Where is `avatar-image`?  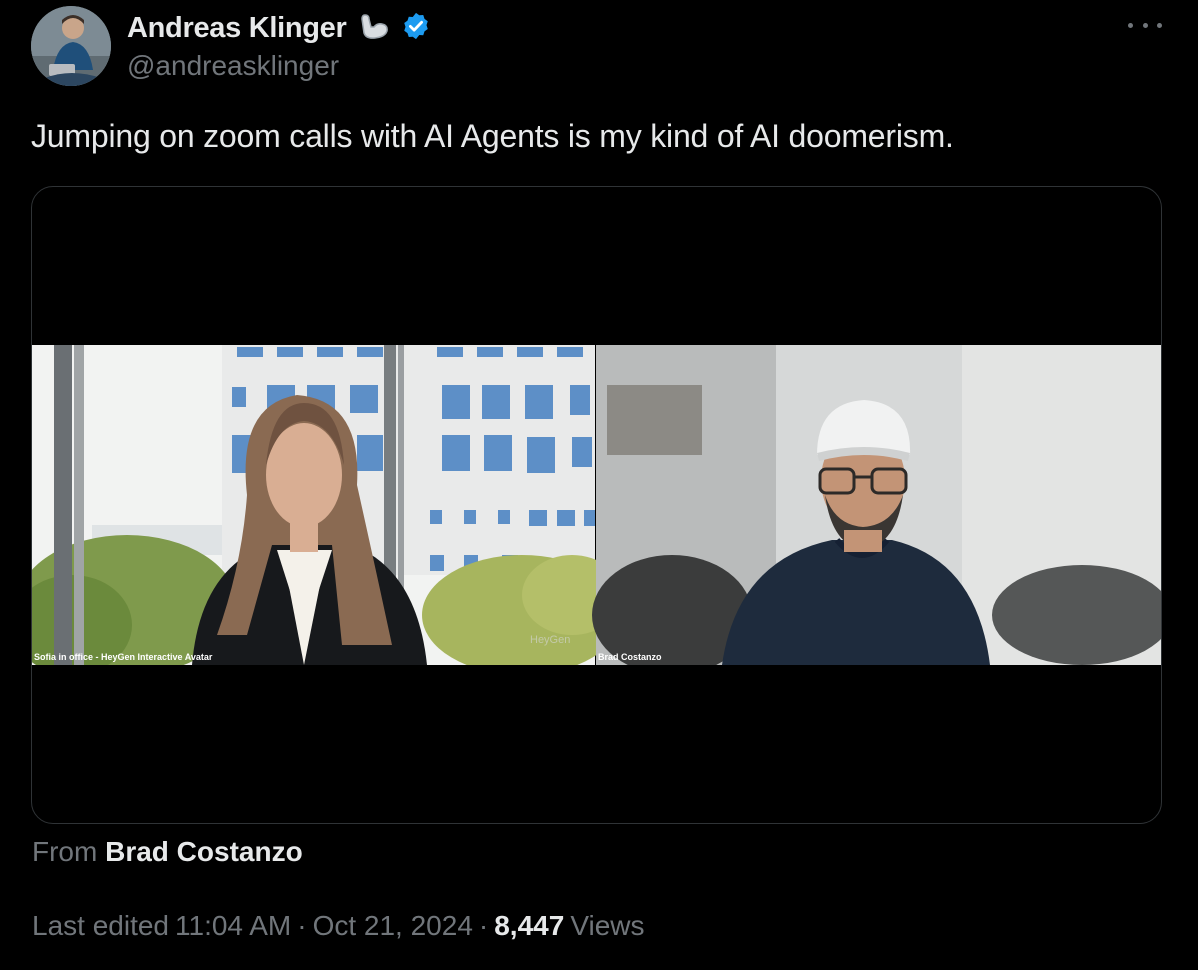 avatar-image is located at coordinates (71, 46).